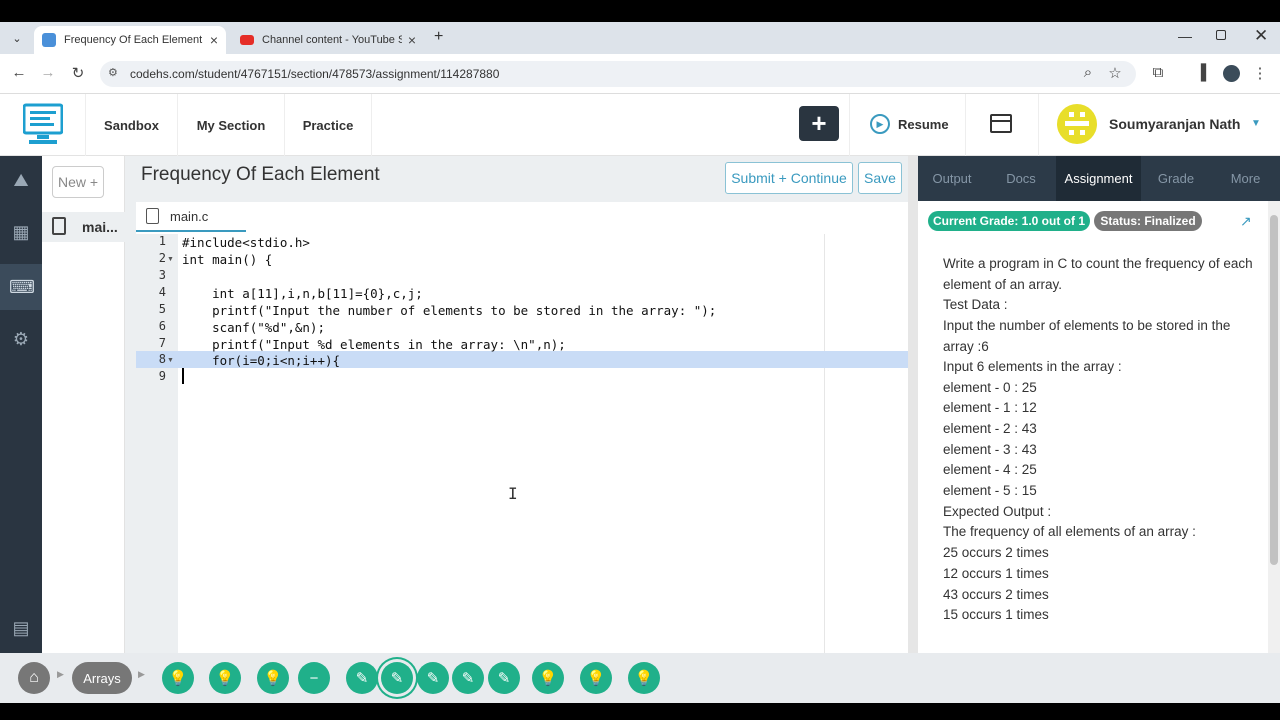  Describe the element at coordinates (880, 178) in the screenshot. I see `save-button: Save` at that location.